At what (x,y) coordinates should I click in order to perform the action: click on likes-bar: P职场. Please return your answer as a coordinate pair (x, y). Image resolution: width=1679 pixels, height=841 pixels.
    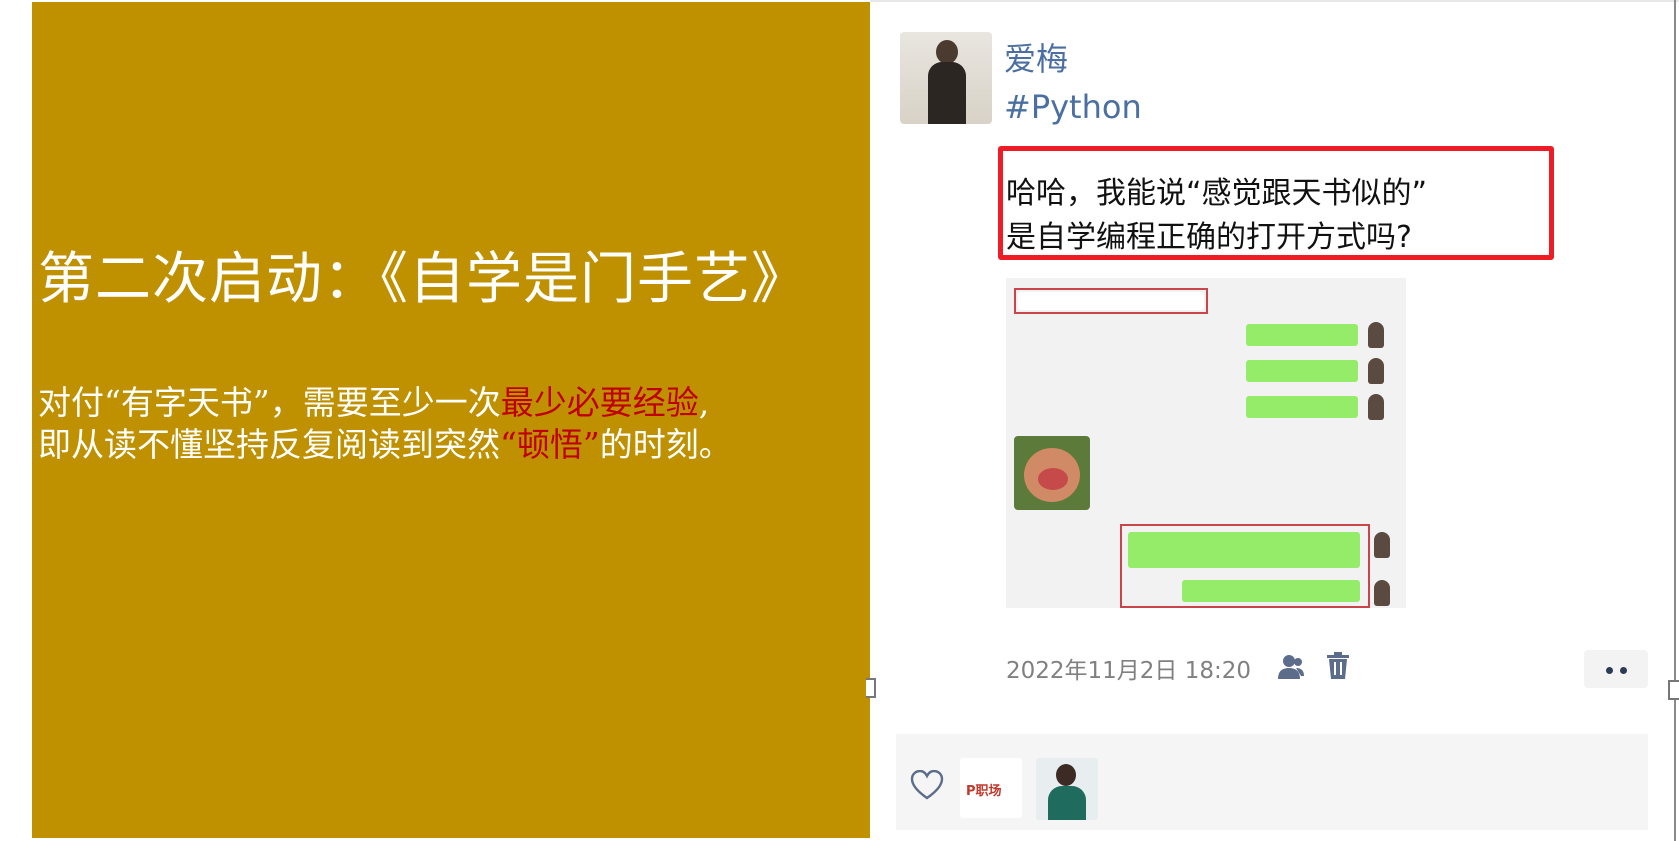
    Looking at the image, I should click on (1272, 782).